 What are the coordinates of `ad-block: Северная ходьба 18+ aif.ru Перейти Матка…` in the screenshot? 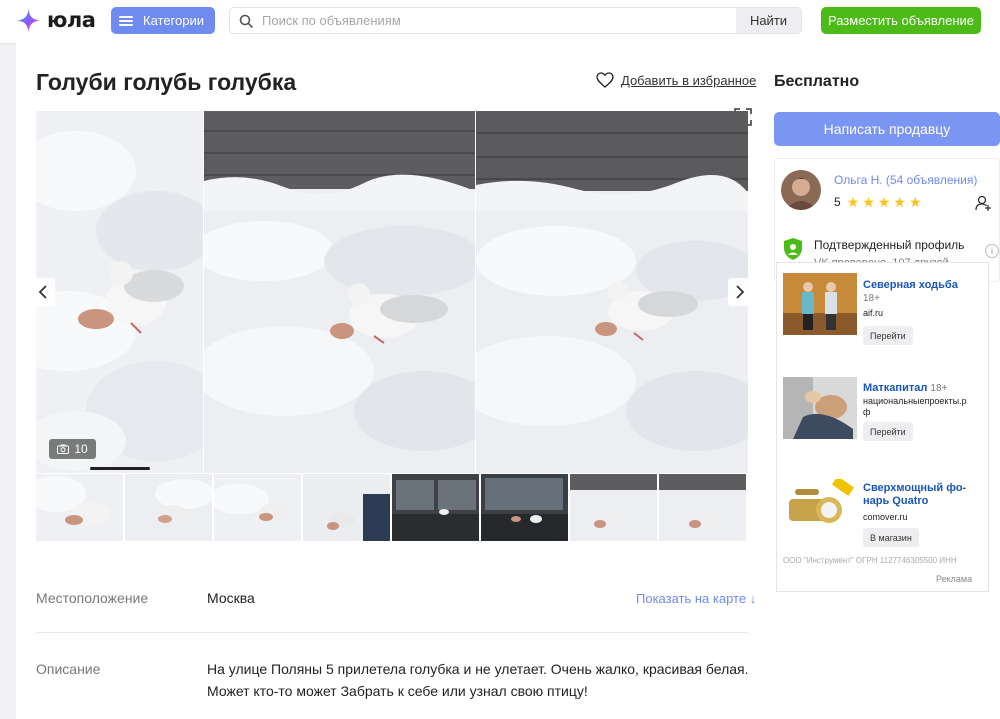 It's located at (882, 427).